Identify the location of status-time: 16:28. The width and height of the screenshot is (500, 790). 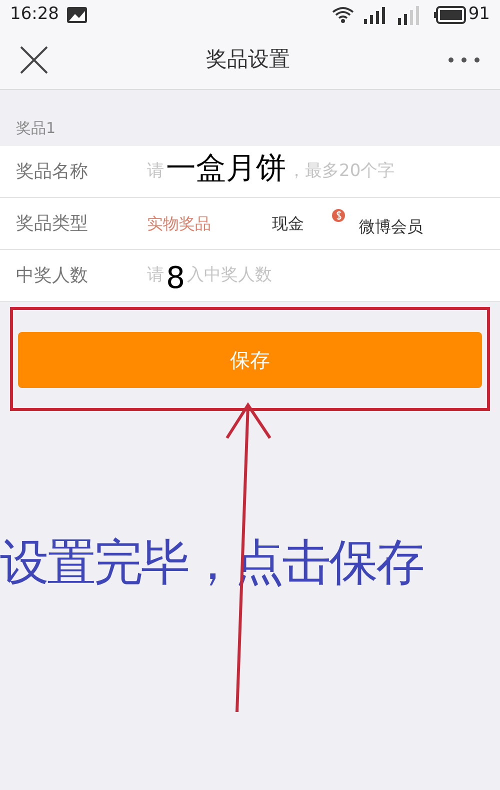
(34, 14).